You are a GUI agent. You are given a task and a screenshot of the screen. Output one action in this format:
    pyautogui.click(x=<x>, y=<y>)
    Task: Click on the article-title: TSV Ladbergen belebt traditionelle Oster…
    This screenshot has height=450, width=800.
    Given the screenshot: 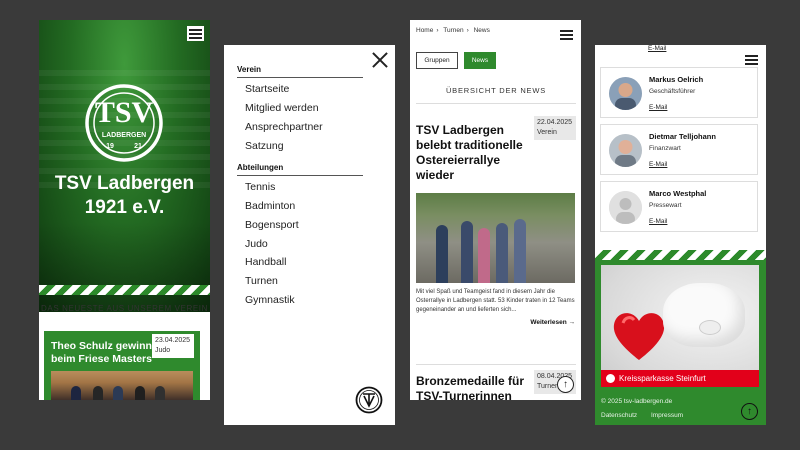 What is the action you would take?
    pyautogui.click(x=475, y=153)
    